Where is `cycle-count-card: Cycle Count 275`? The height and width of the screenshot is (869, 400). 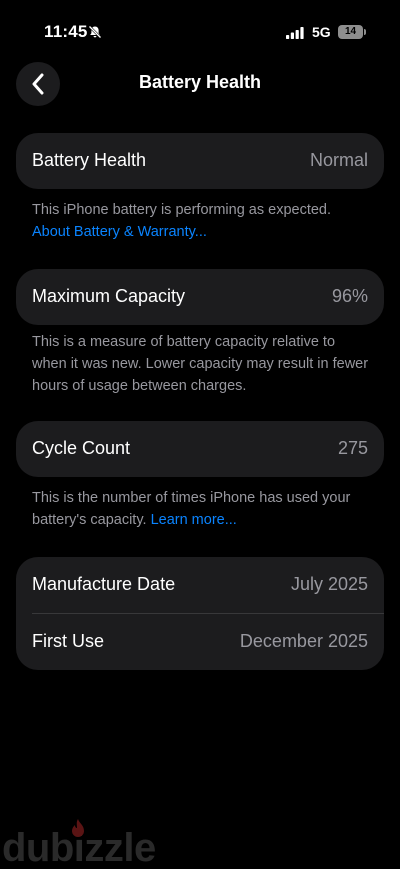 cycle-count-card: Cycle Count 275 is located at coordinates (200, 449).